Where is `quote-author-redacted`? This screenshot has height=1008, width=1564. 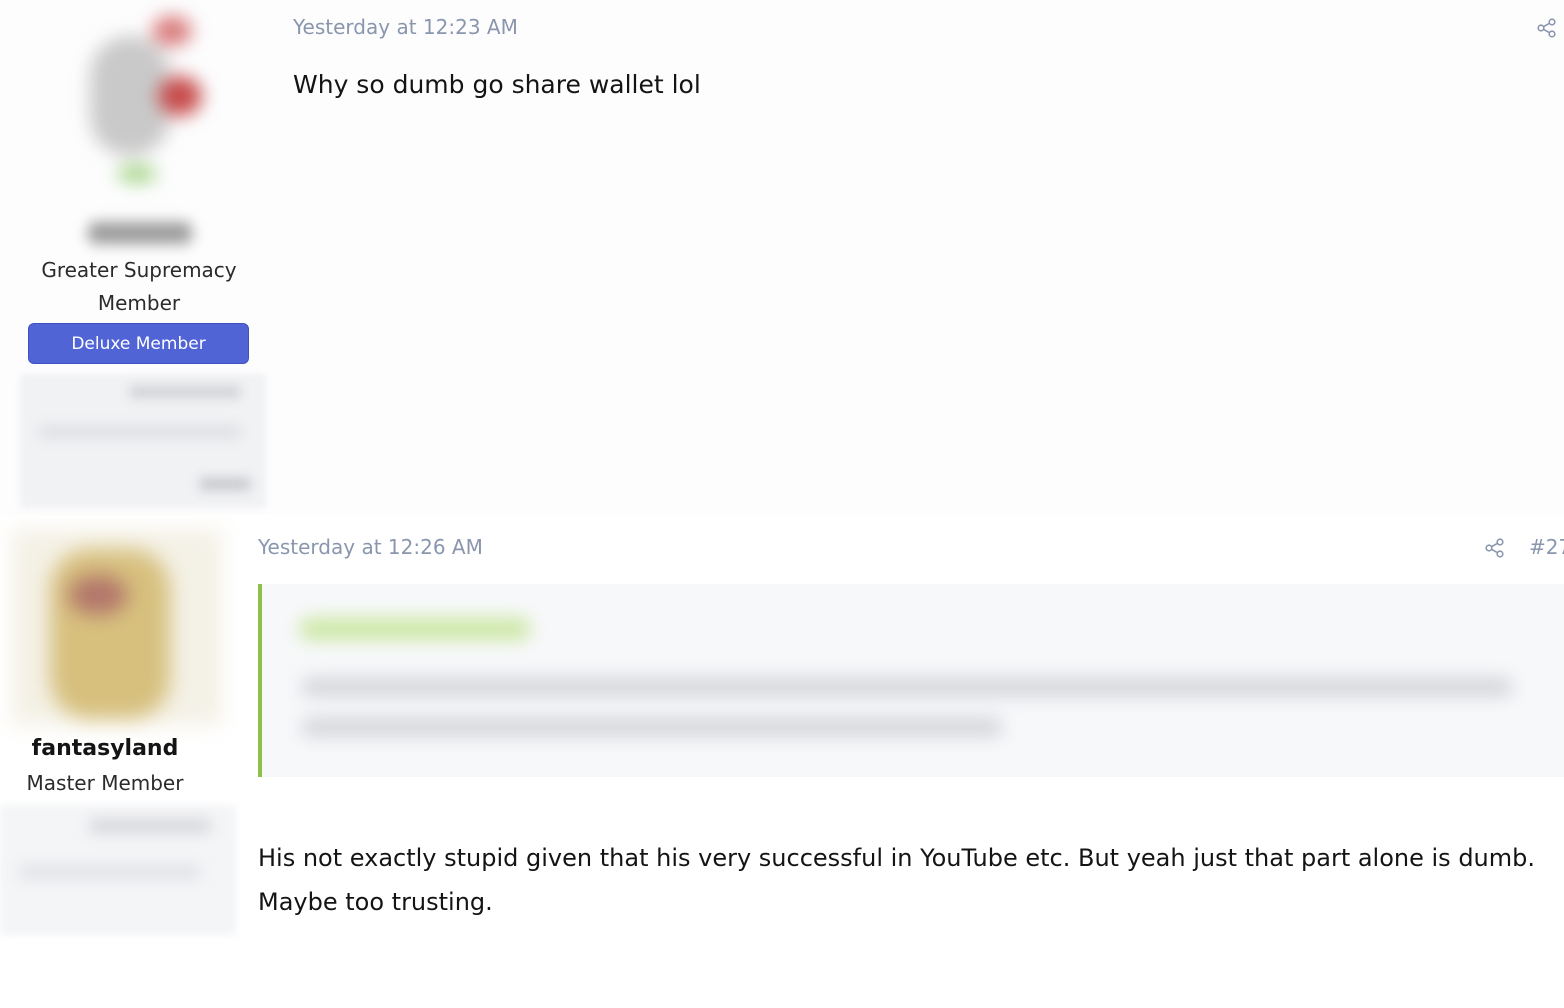 quote-author-redacted is located at coordinates (415, 629).